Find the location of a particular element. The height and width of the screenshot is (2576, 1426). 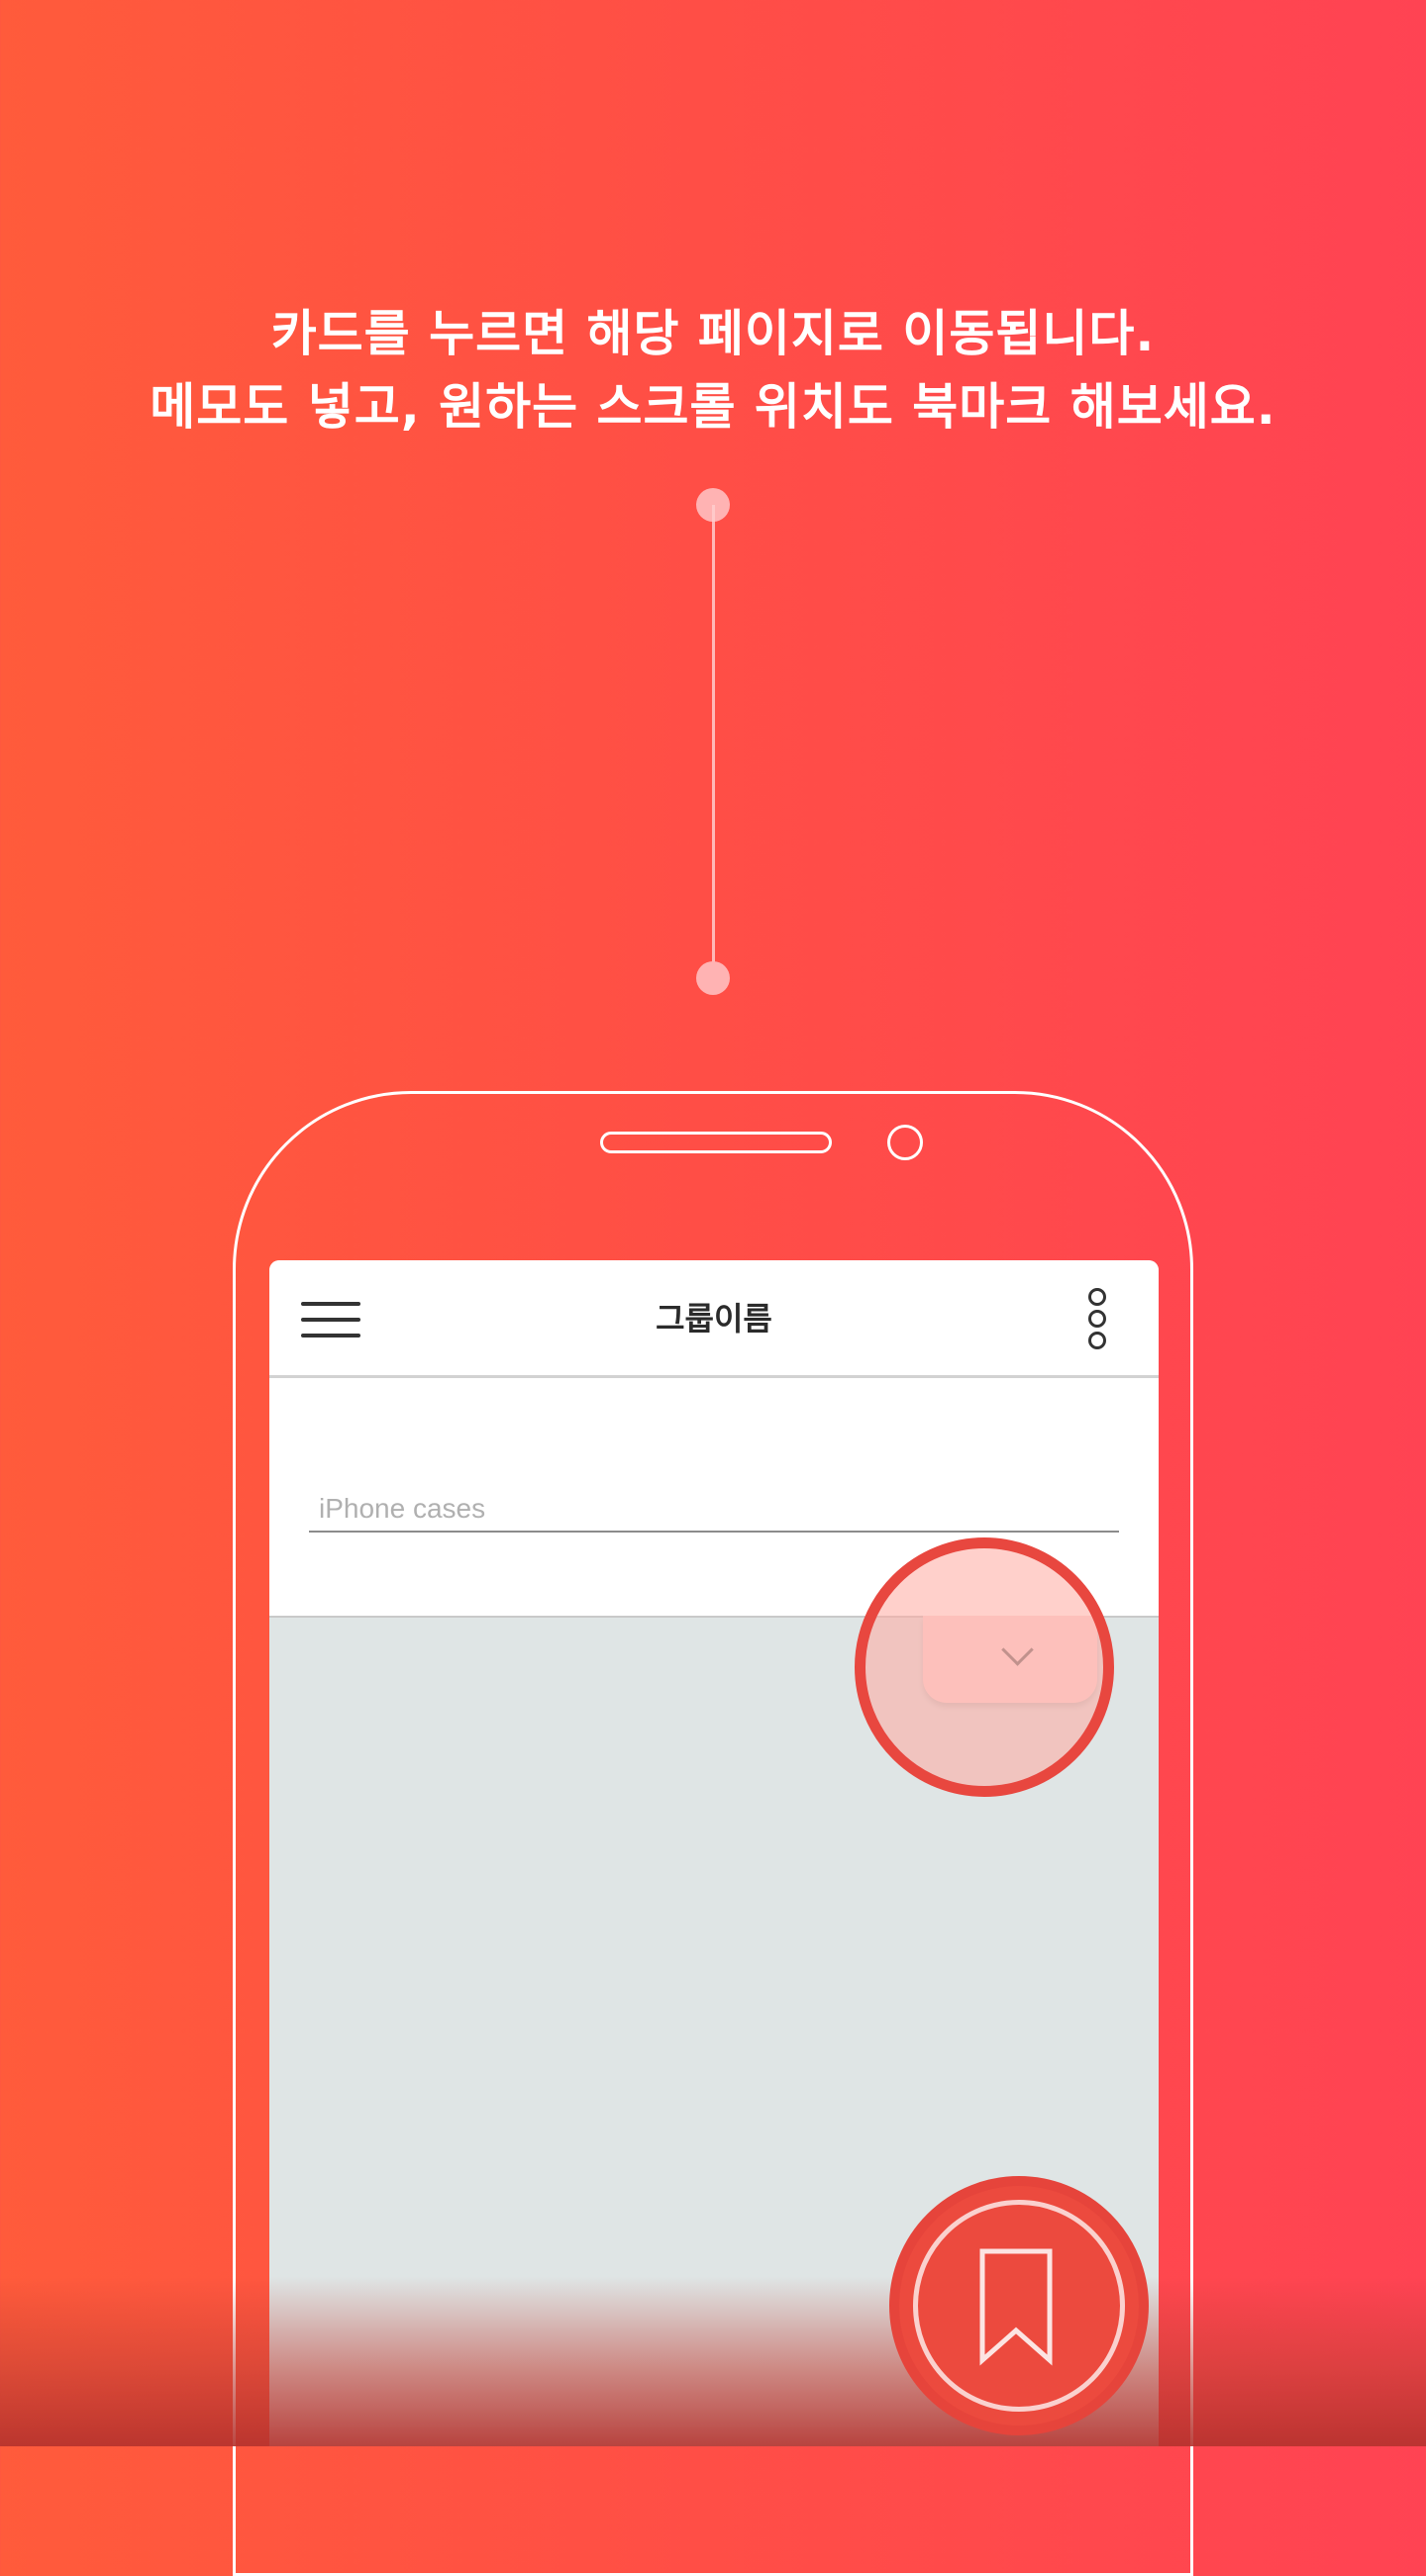

bookmark-icon is located at coordinates (1016, 2307).